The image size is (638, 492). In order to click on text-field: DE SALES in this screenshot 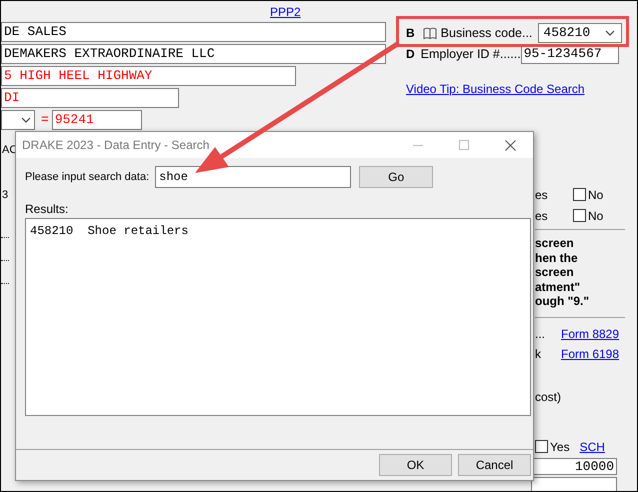, I will do `click(193, 32)`.